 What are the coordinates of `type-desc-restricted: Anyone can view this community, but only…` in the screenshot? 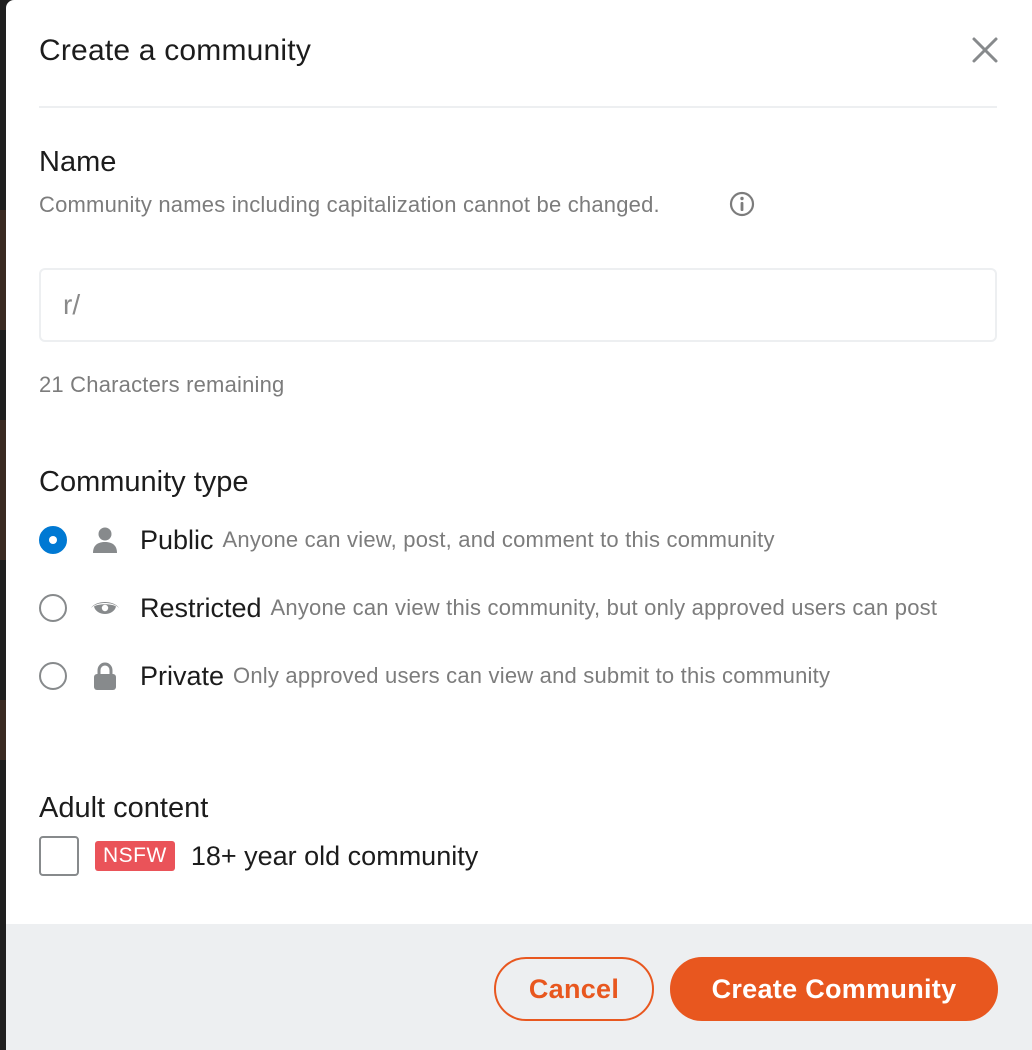 It's located at (604, 607).